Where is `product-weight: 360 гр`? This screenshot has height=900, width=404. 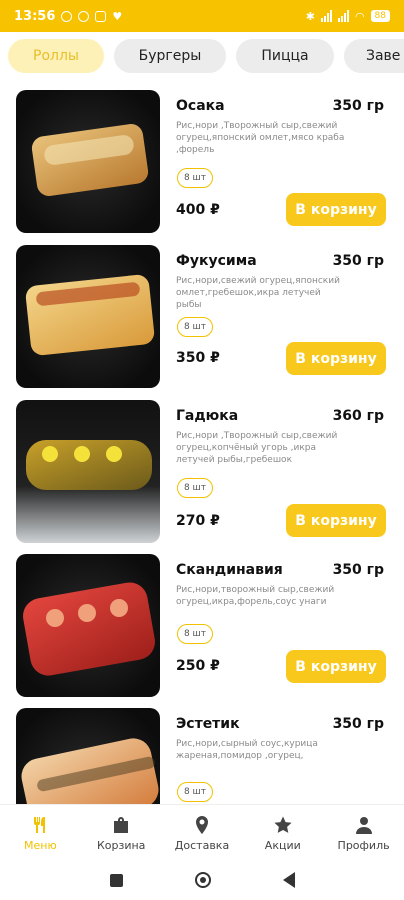
product-weight: 360 гр is located at coordinates (358, 416).